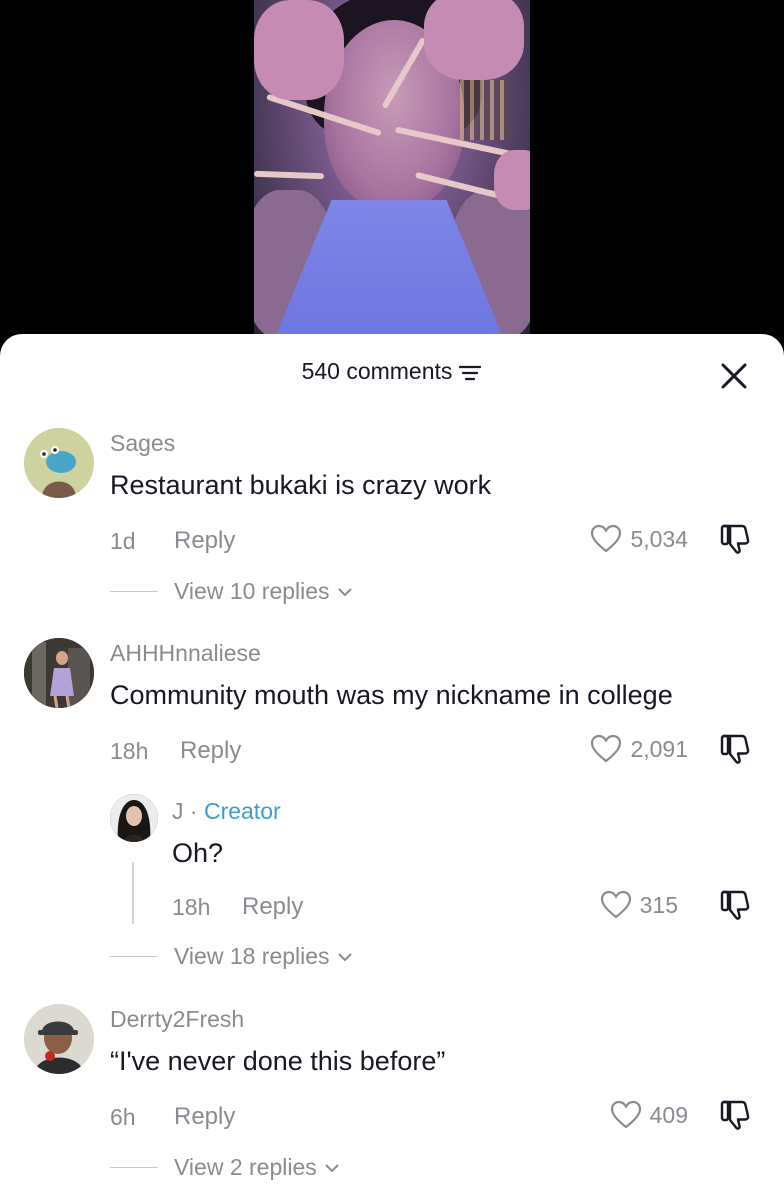  I want to click on reply-time: 18h, so click(191, 907).